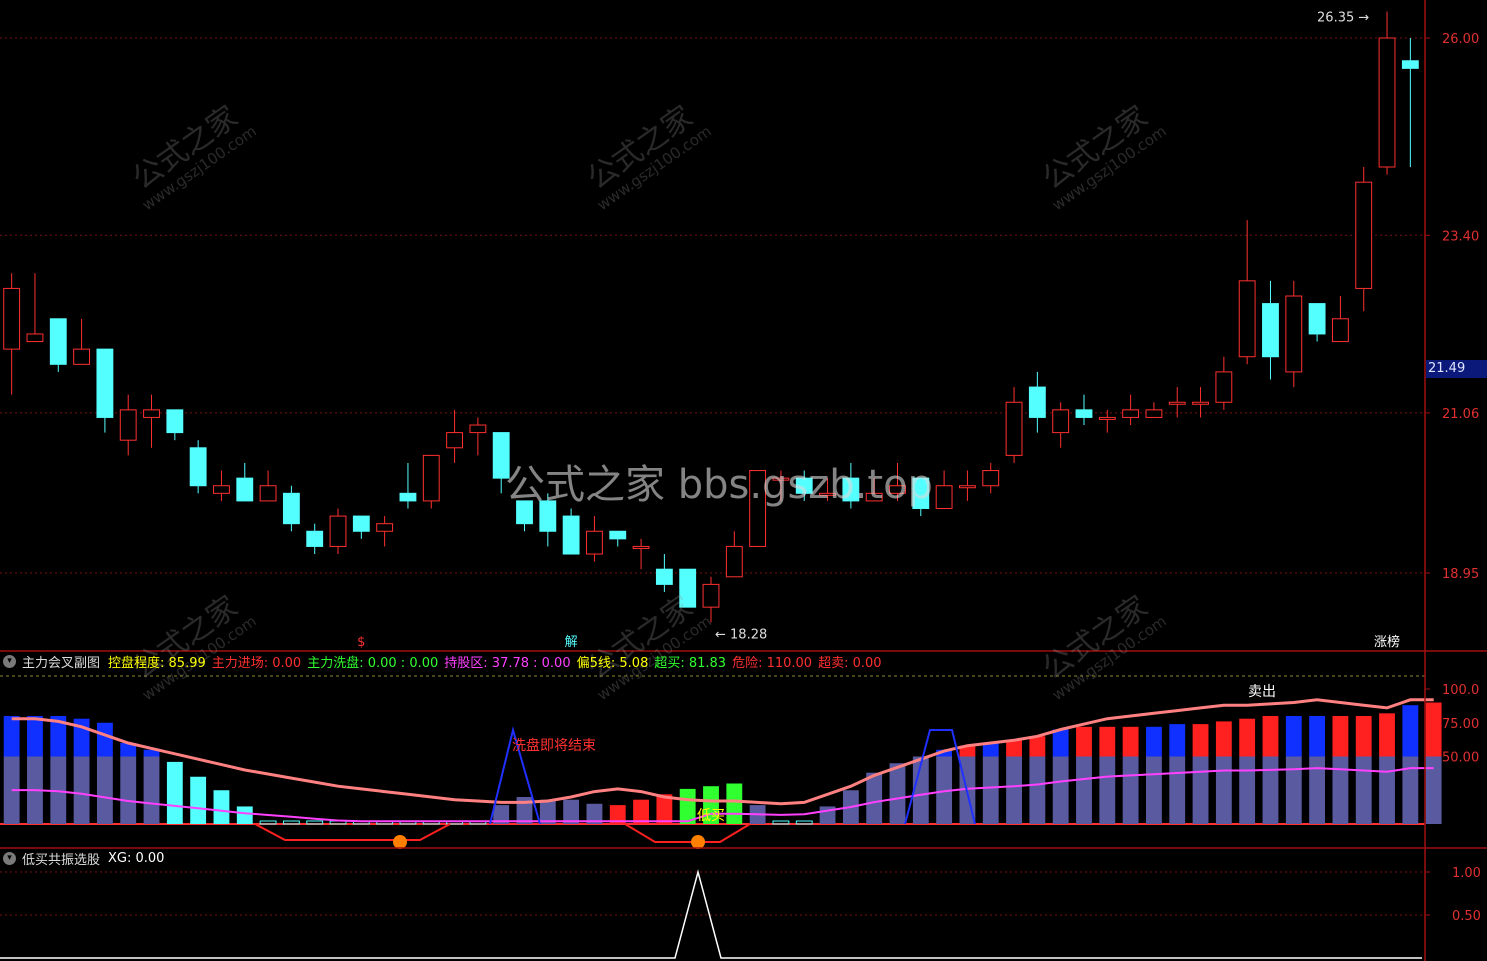 Image resolution: width=1487 pixels, height=961 pixels. What do you see at coordinates (157, 663) in the screenshot?
I see `sub1-value: 控盘程度: 85.99` at bounding box center [157, 663].